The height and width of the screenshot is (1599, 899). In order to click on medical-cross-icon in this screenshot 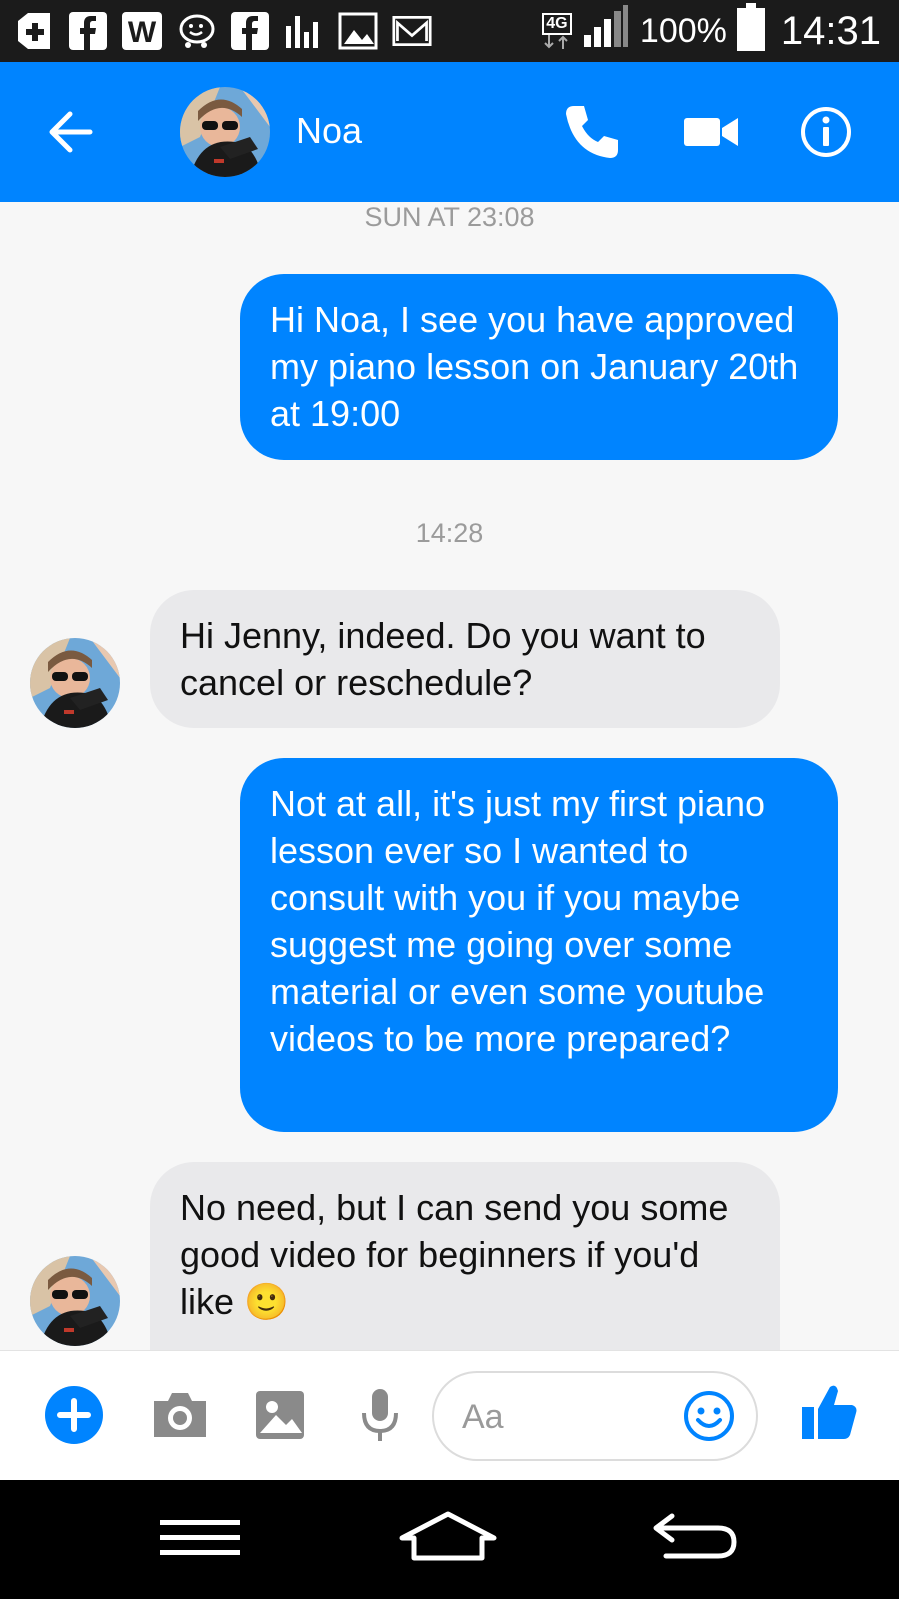, I will do `click(34, 31)`.